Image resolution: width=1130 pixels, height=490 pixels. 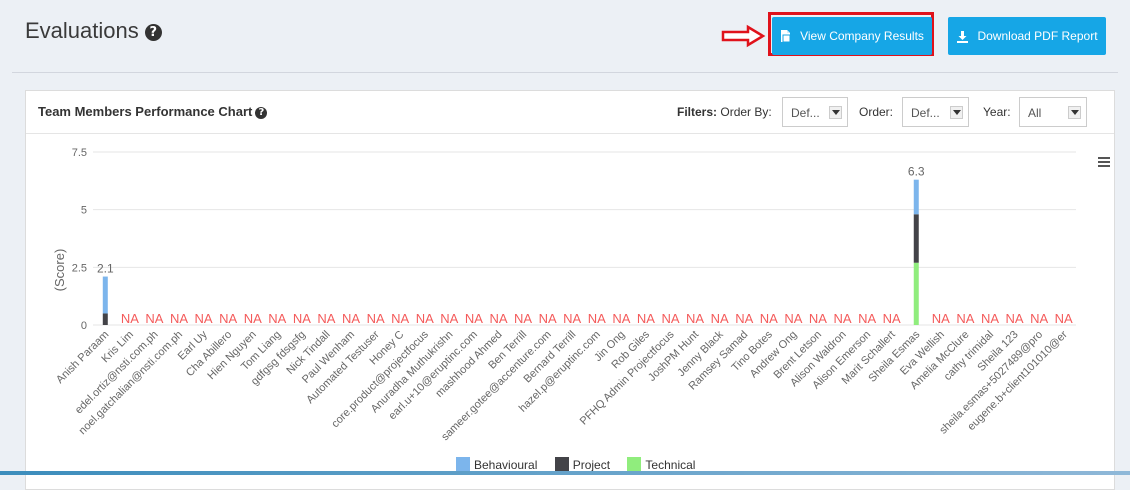 I want to click on download-icon, so click(x=963, y=36).